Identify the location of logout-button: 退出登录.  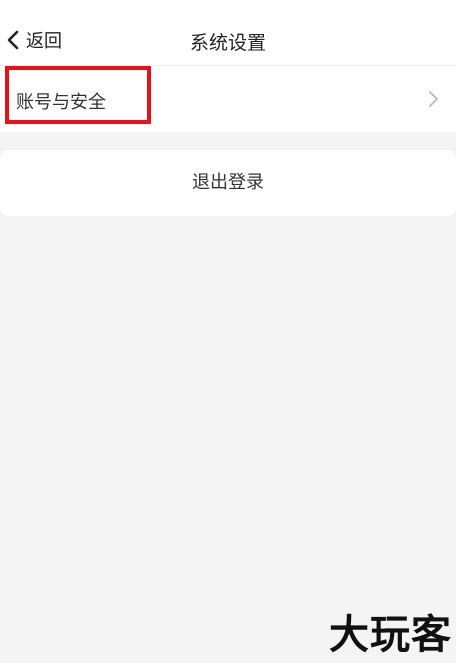
(228, 183).